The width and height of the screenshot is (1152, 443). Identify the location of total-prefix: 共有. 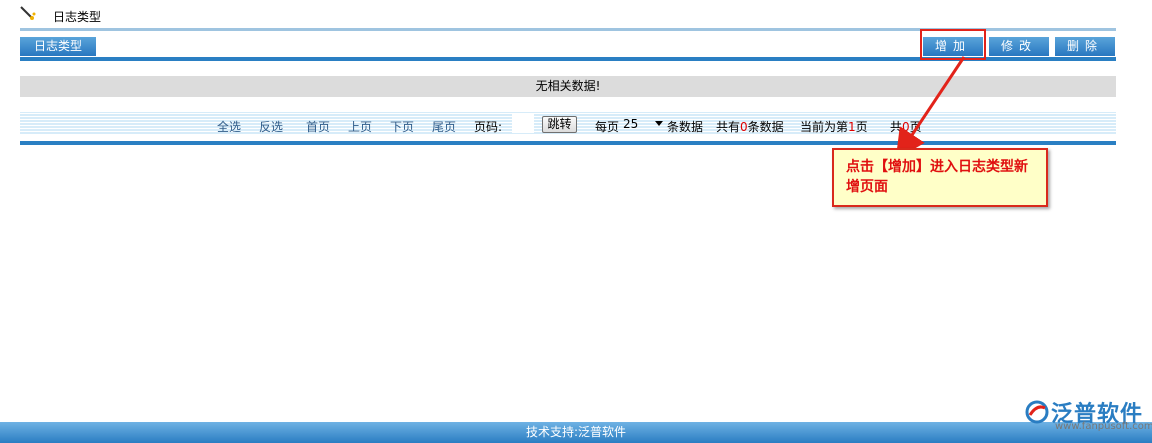
(728, 127).